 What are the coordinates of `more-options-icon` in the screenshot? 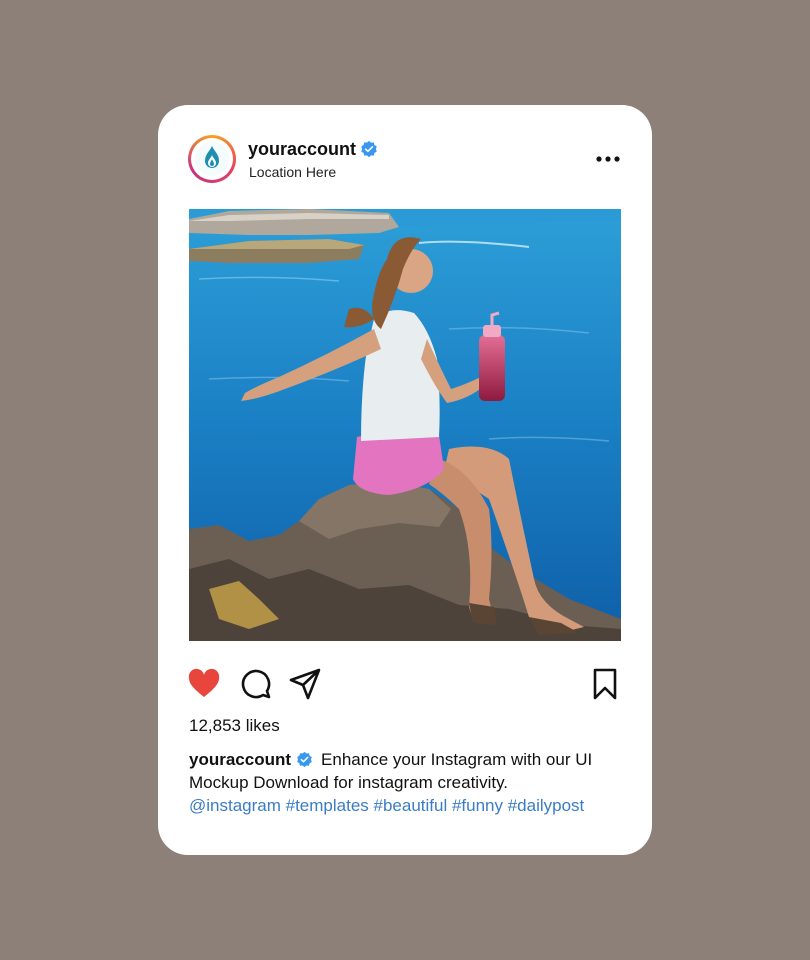 It's located at (608, 159).